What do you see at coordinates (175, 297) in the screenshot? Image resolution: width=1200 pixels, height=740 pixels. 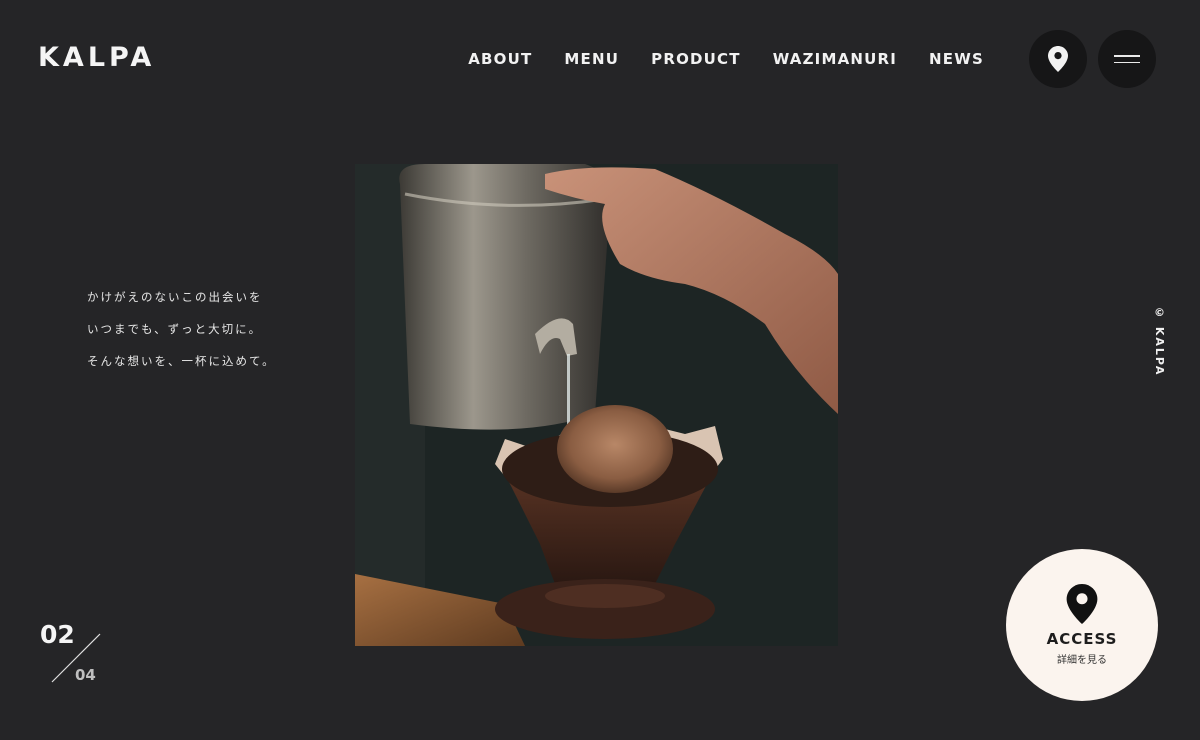 I see `tagline-line-1: かけがえのないこの出会いを` at bounding box center [175, 297].